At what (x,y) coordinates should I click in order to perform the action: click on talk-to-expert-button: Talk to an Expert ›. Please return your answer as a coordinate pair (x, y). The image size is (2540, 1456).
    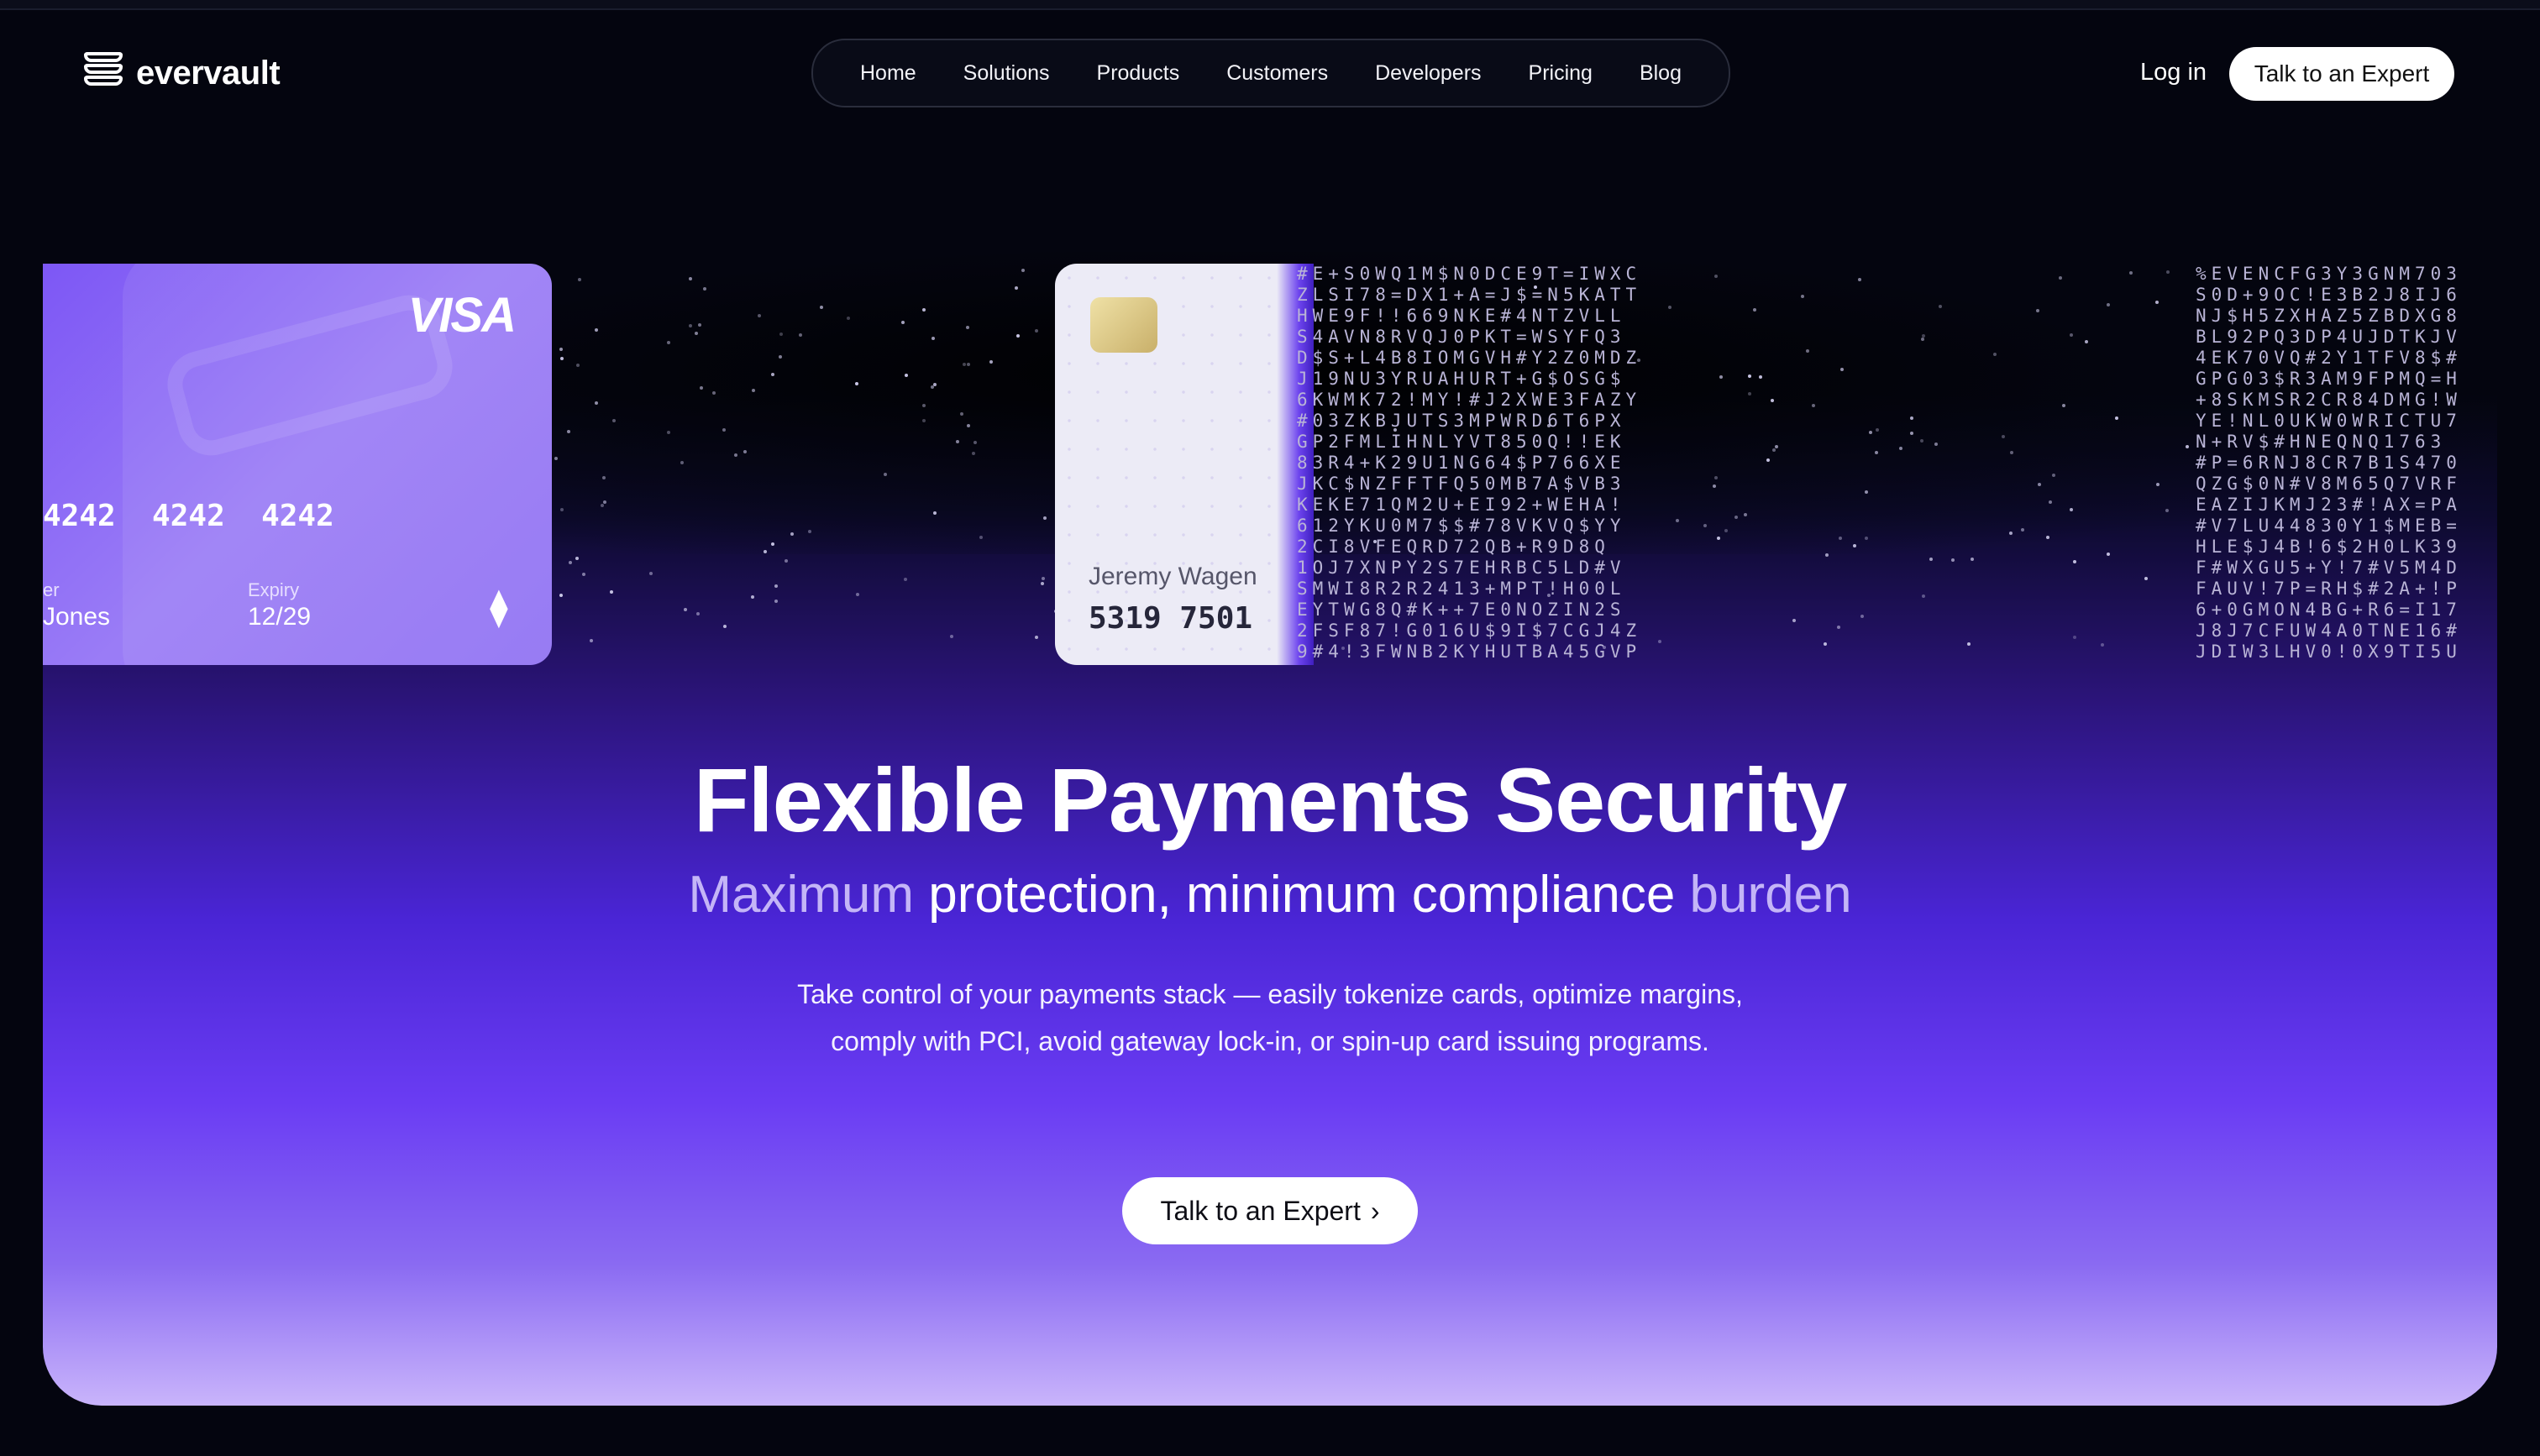
    Looking at the image, I should click on (1270, 1210).